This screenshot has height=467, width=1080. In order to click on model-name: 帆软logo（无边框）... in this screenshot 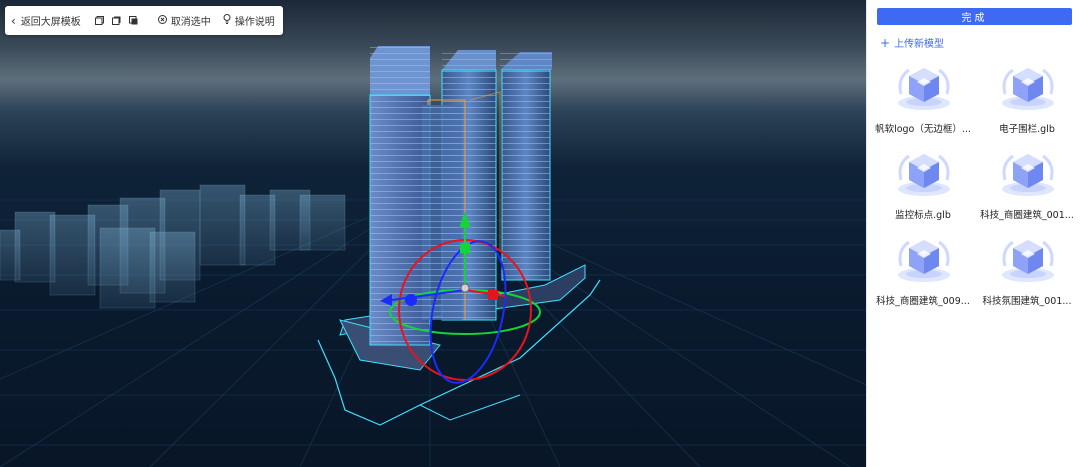, I will do `click(923, 129)`.